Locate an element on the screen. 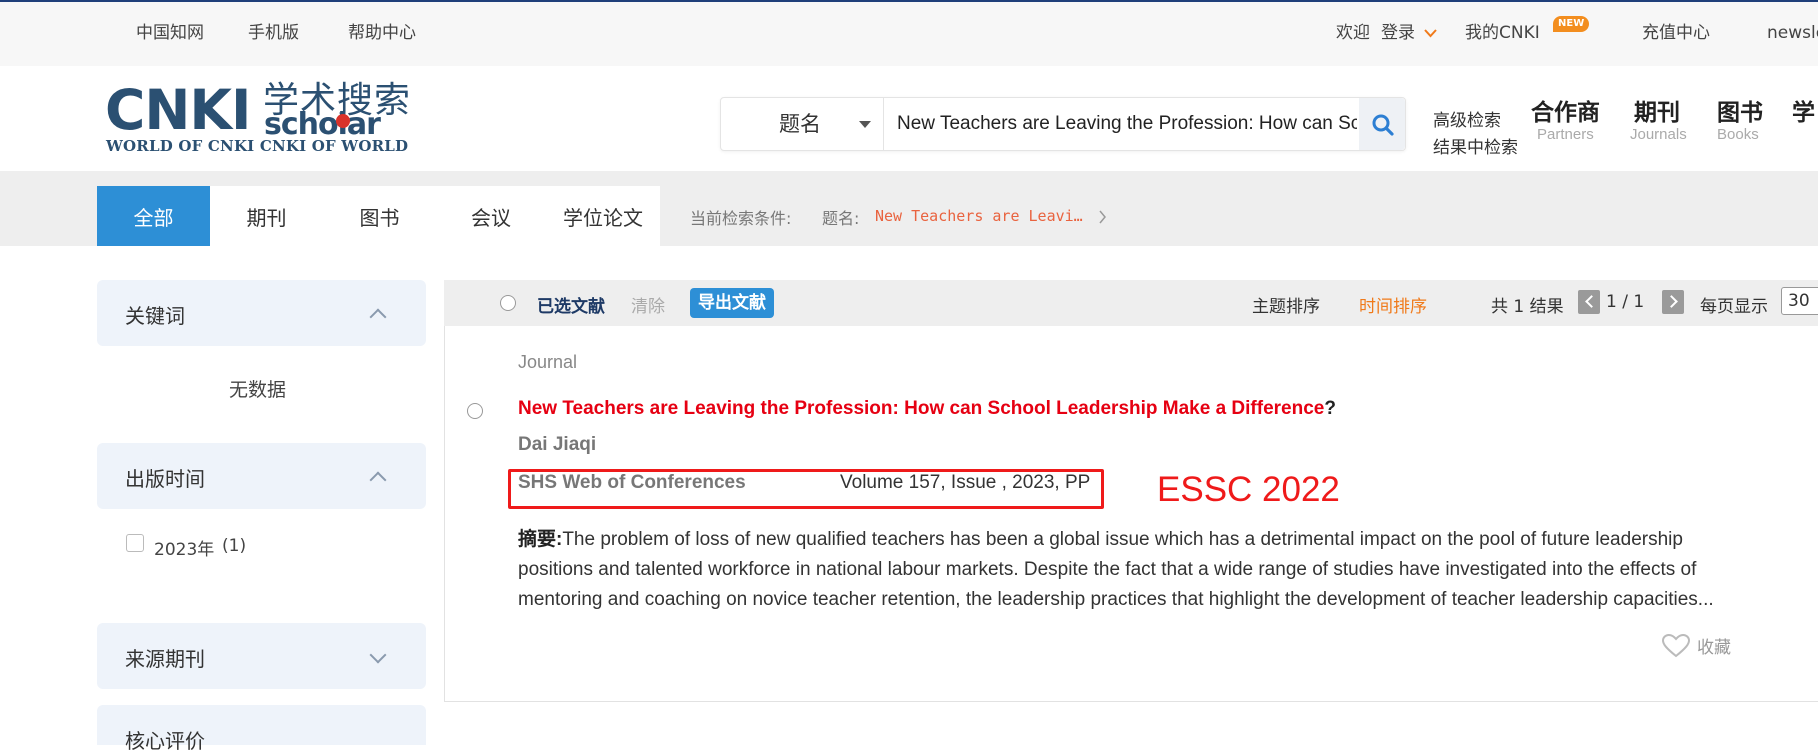 Image resolution: width=1818 pixels, height=754 pixels. abstract-label: 摘要: is located at coordinates (540, 539).